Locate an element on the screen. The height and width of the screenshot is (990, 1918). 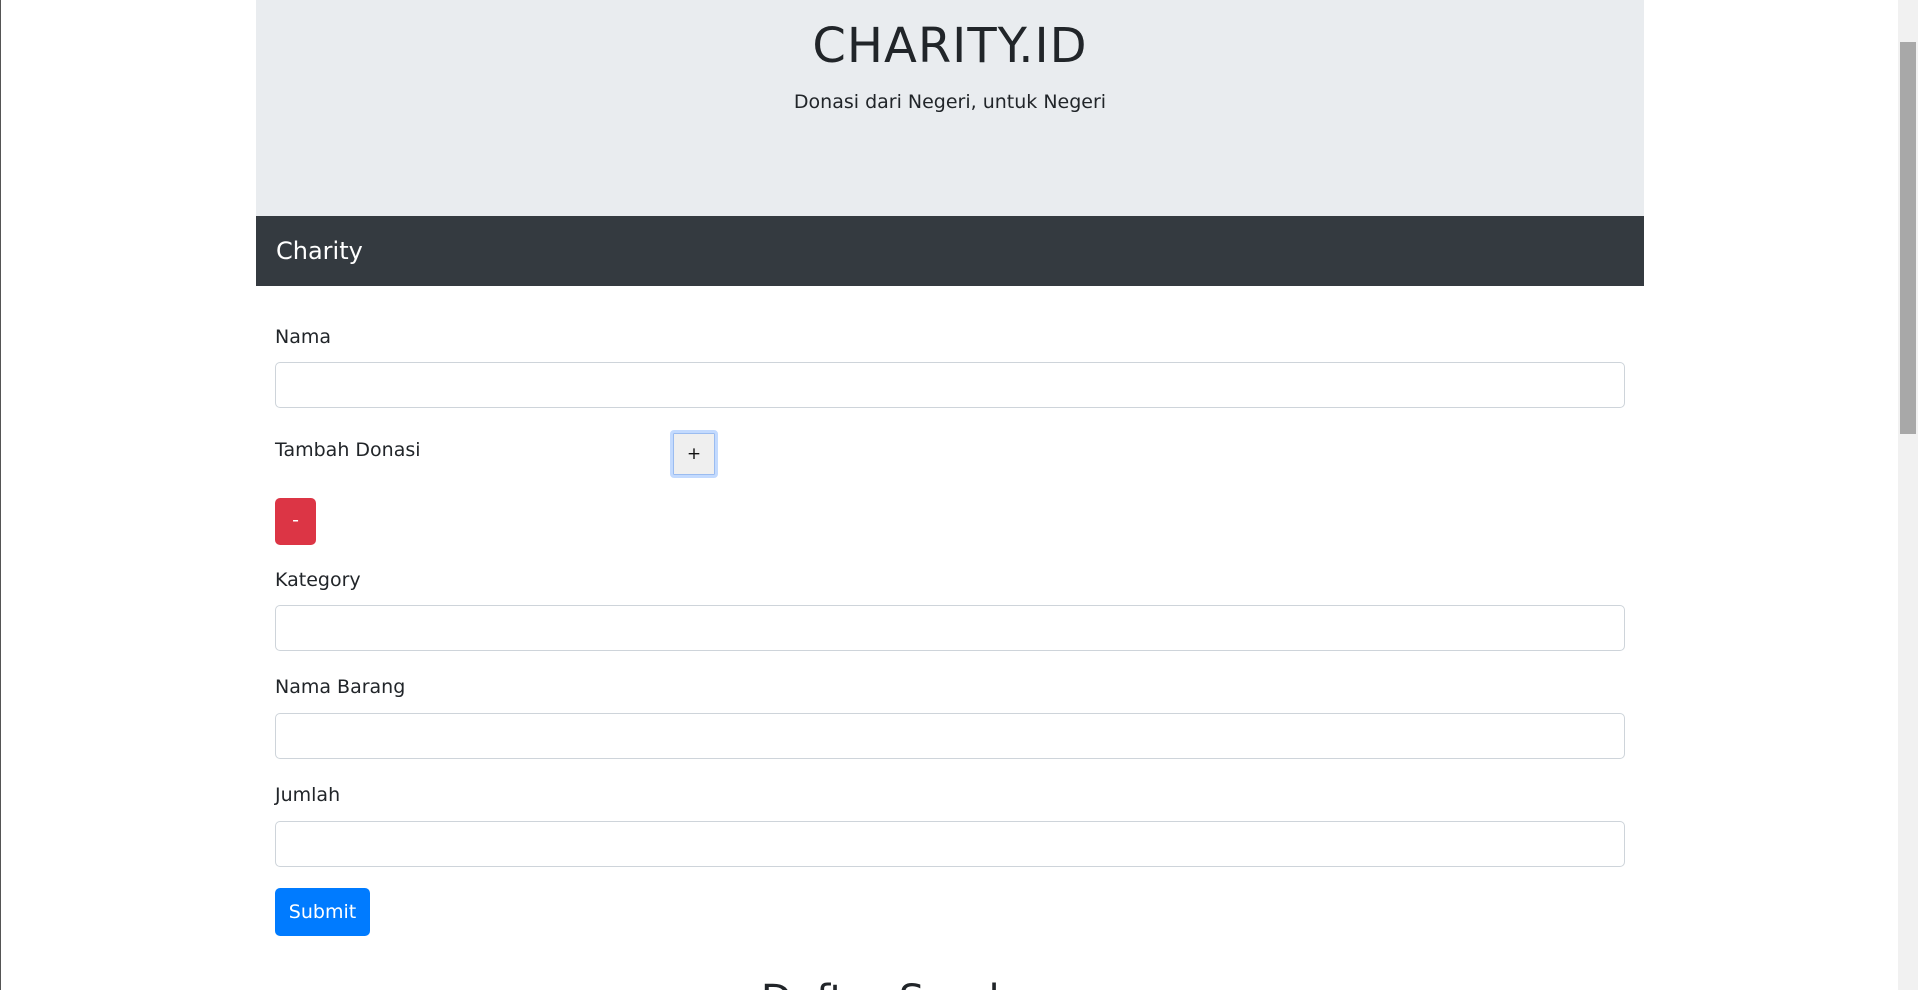
jumlah-label: Jumlah is located at coordinates (308, 795).